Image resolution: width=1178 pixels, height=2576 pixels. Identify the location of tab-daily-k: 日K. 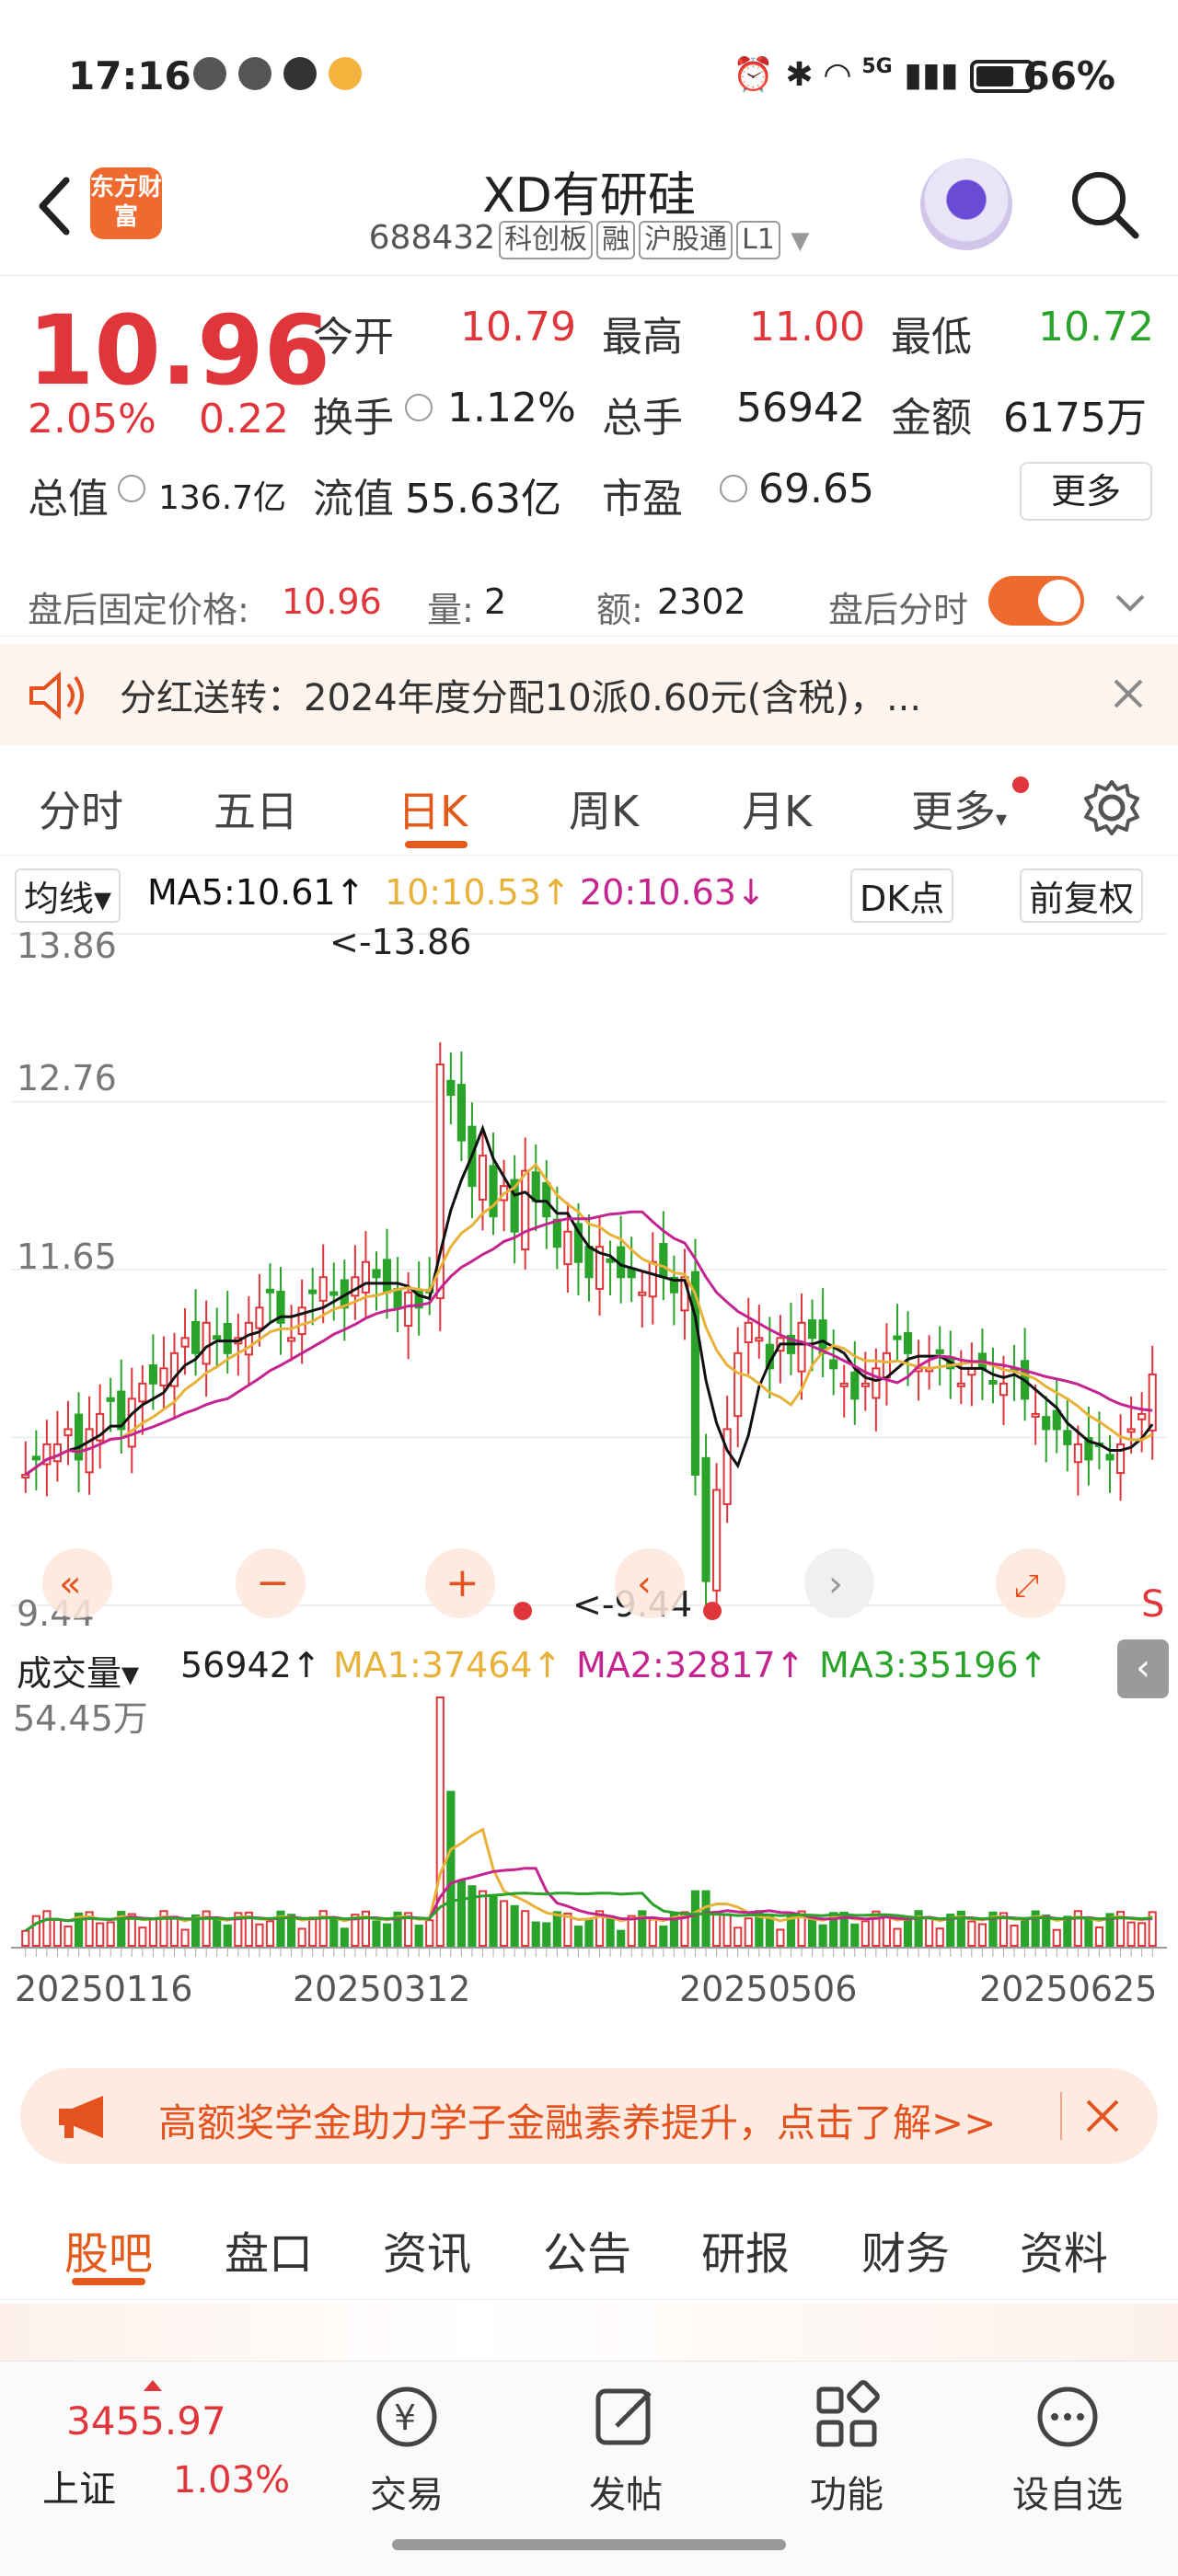
(433, 808).